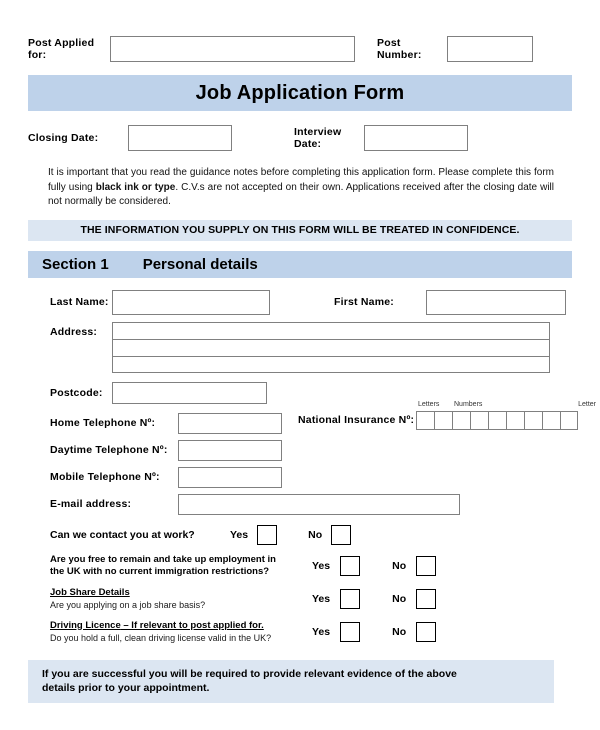 This screenshot has height=730, width=600. I want to click on address-line1-input, so click(331, 330).